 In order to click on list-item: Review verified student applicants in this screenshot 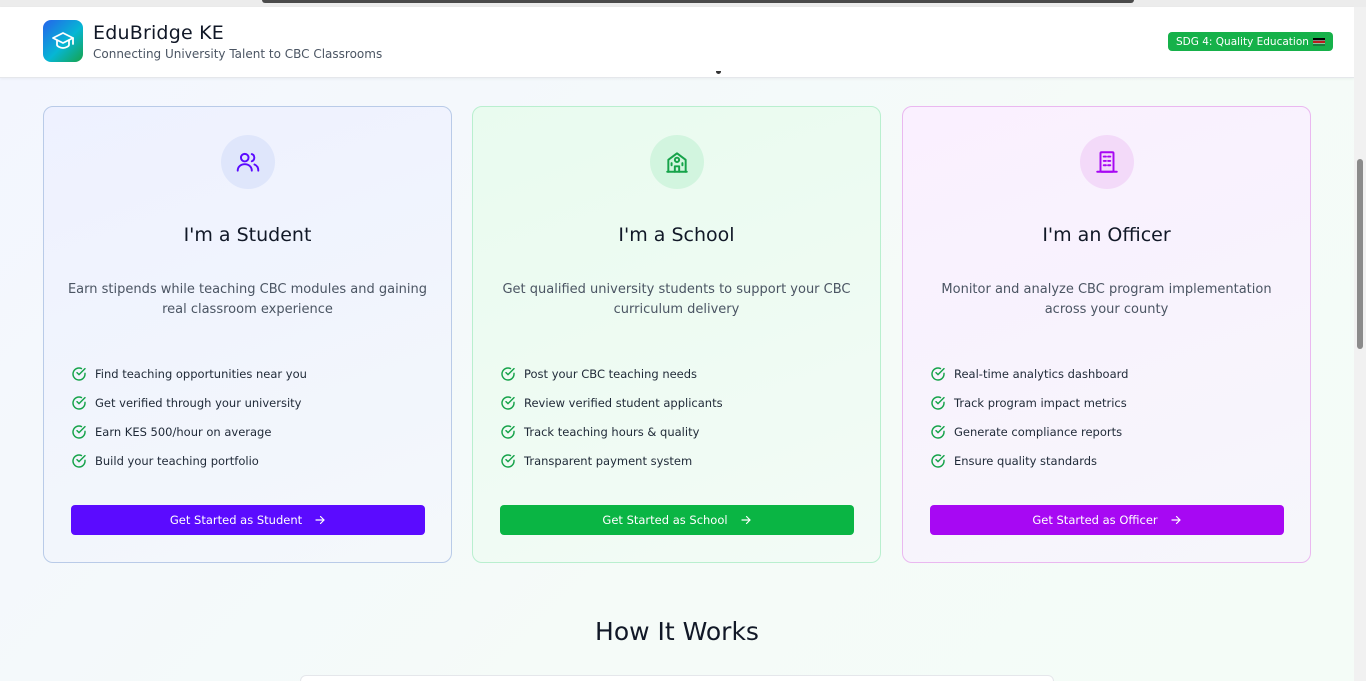, I will do `click(611, 402)`.